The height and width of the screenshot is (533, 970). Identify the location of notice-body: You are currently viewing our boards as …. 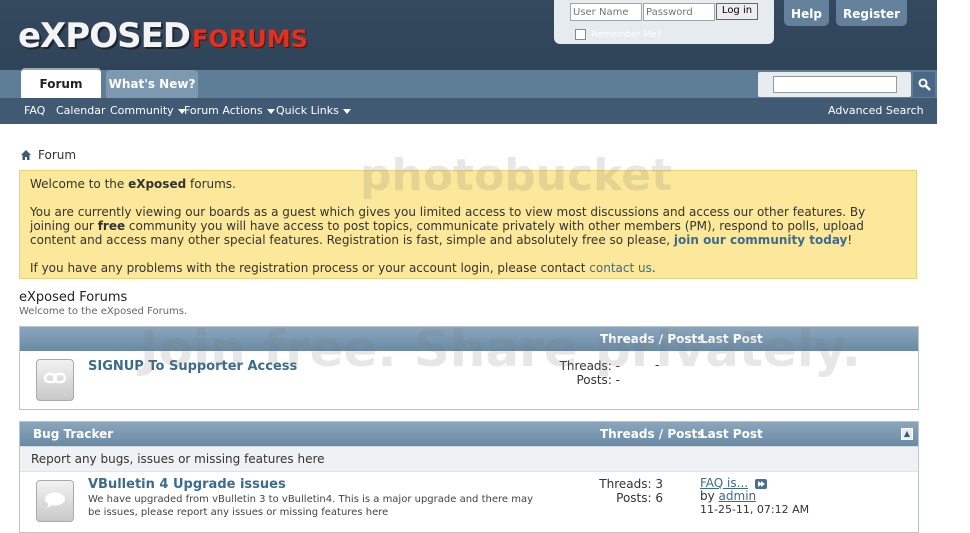
(465, 226).